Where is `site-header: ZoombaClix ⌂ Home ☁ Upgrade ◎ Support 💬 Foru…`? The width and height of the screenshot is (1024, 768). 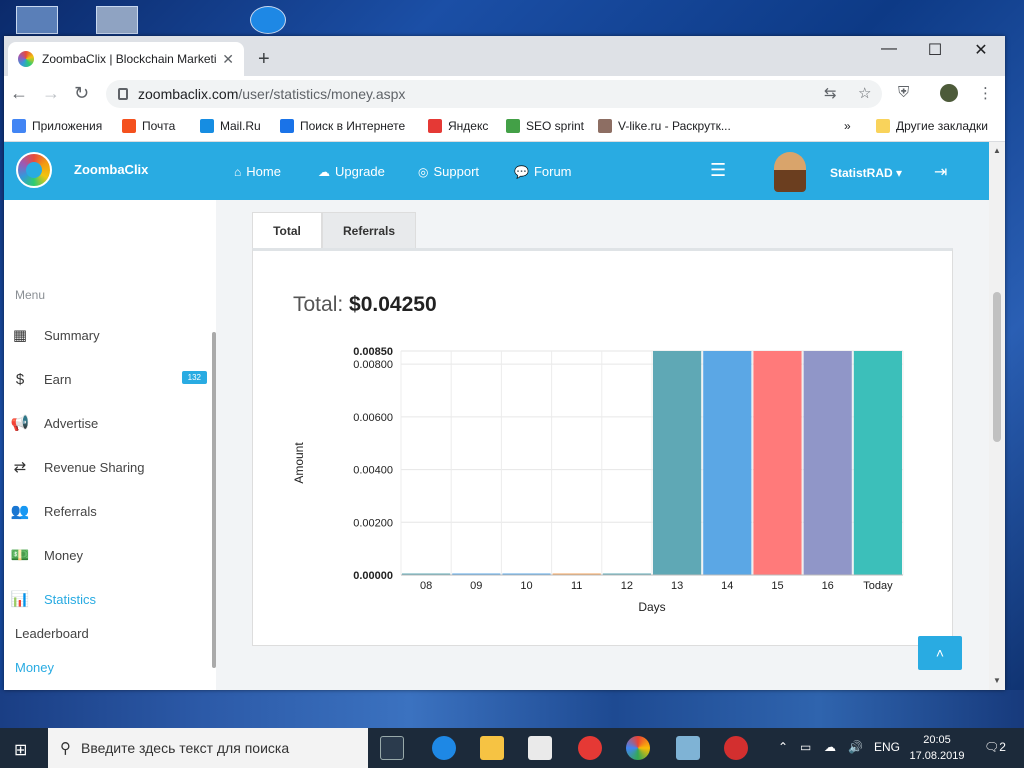
site-header: ZoombaClix ⌂ Home ☁ Upgrade ◎ Support 💬 Foru… is located at coordinates (496, 171).